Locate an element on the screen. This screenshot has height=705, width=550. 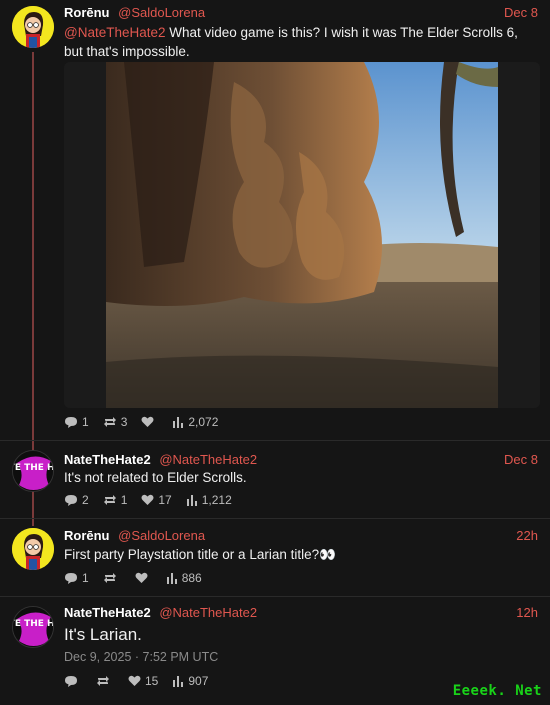
like-count: 15 is located at coordinates (143, 681).